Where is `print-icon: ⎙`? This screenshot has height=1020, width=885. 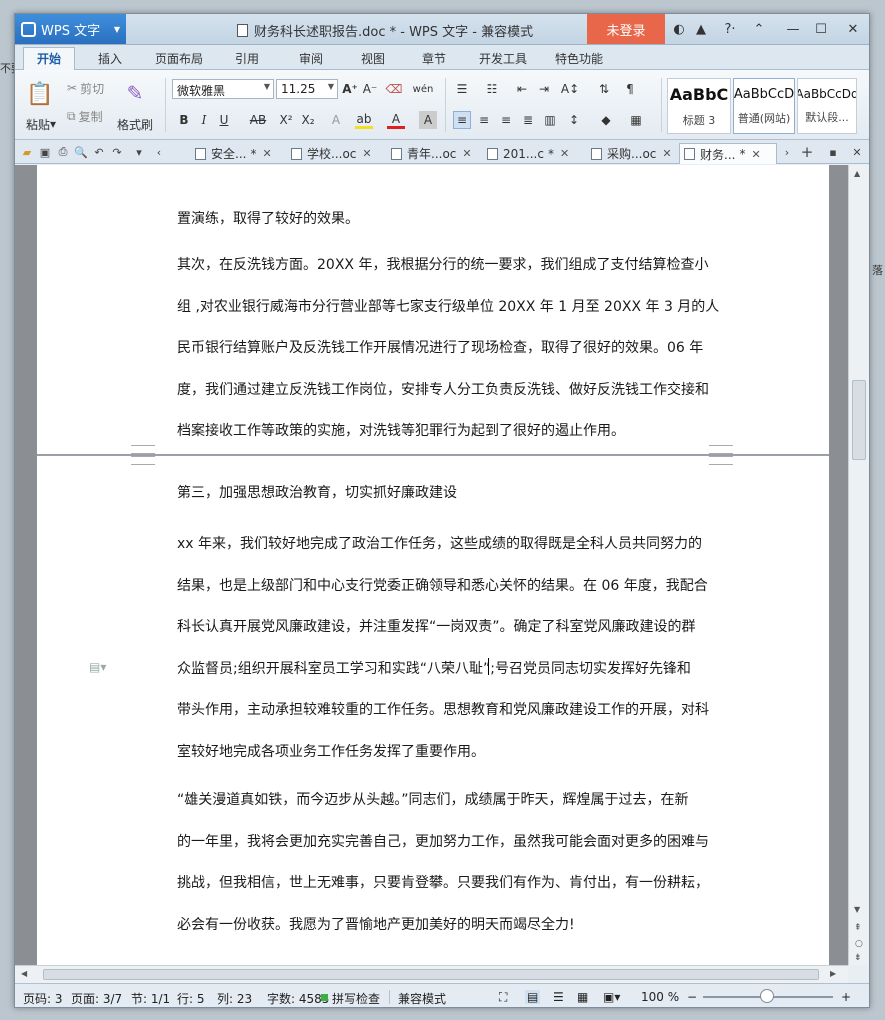 print-icon: ⎙ is located at coordinates (63, 152).